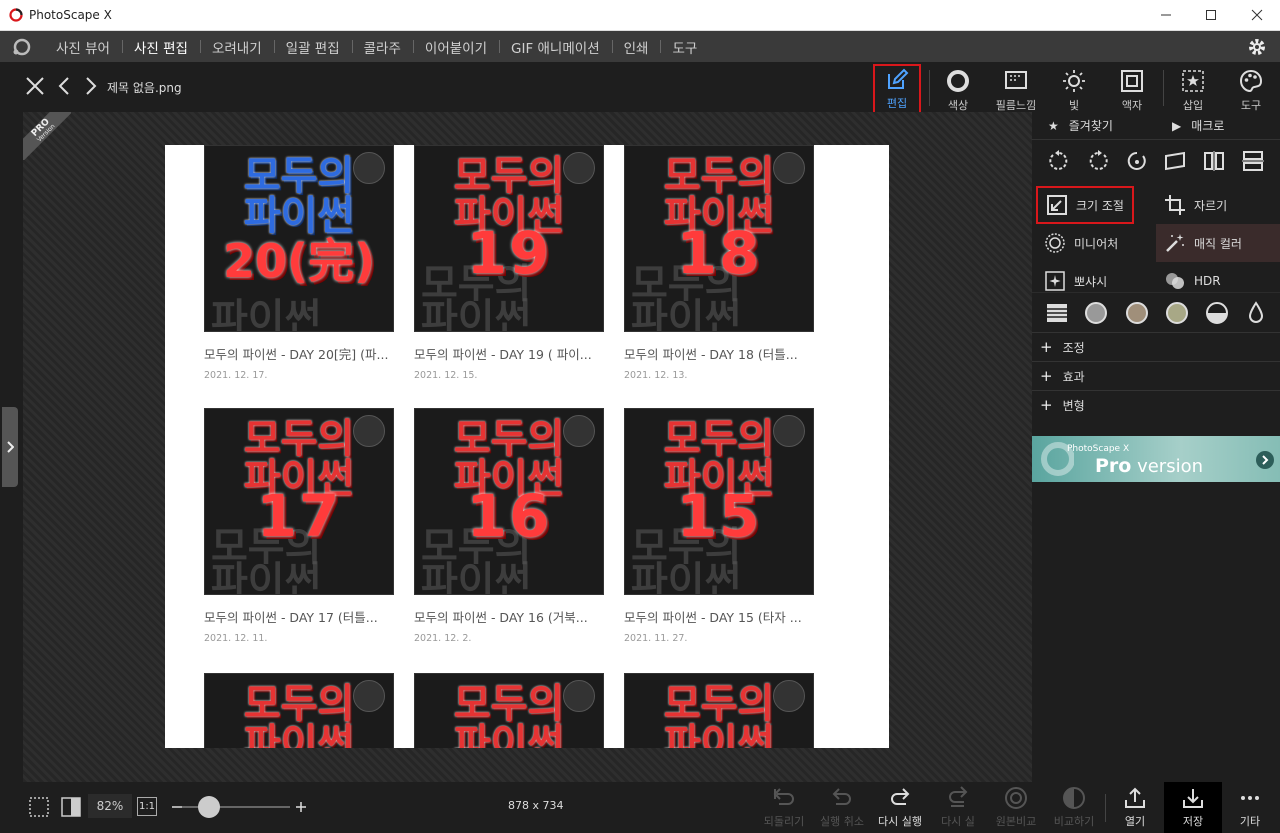 This screenshot has height=833, width=1280. I want to click on tab-frame-label: 액자, so click(1132, 105).